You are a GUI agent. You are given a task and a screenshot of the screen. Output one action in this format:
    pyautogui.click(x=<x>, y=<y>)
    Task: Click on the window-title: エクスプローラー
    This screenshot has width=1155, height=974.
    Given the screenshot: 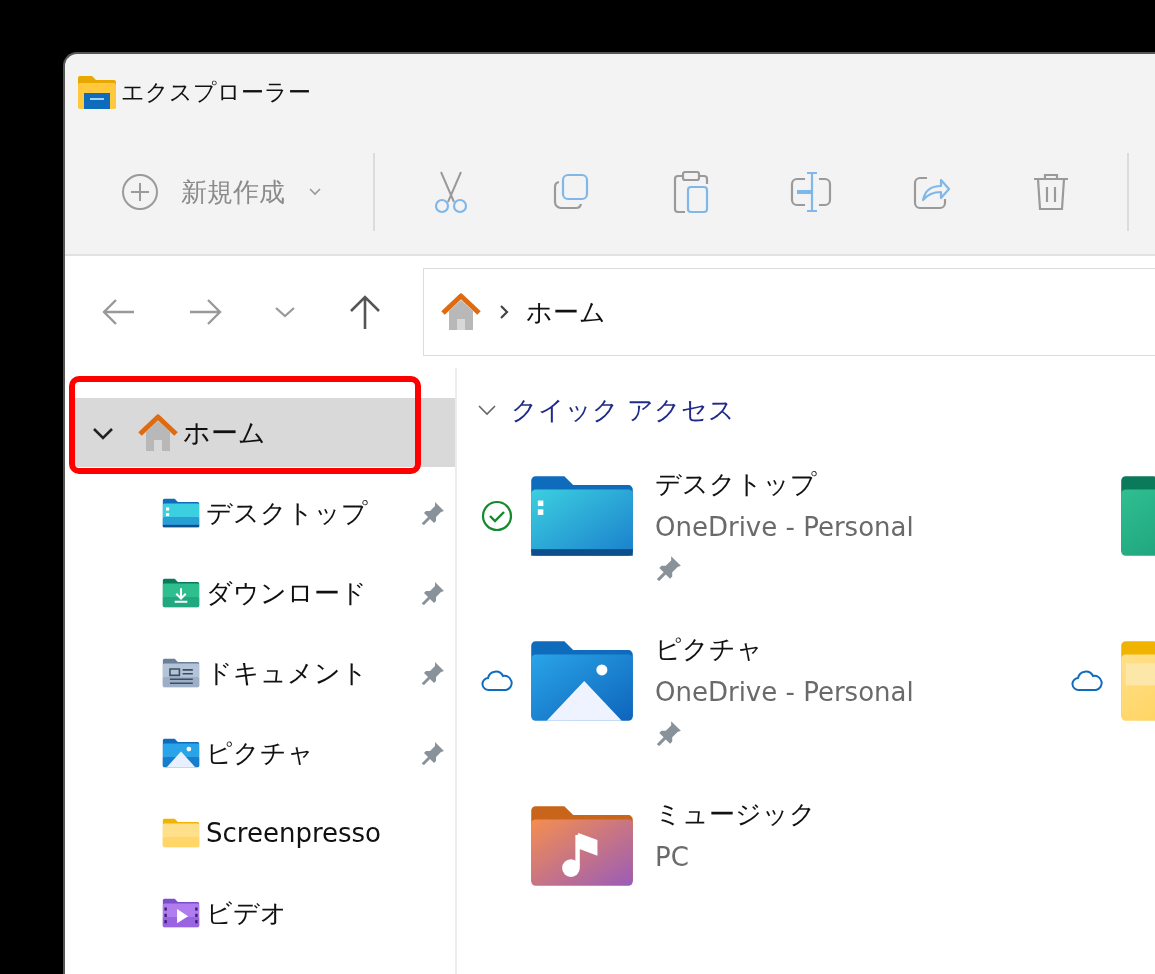 What is the action you would take?
    pyautogui.click(x=216, y=92)
    